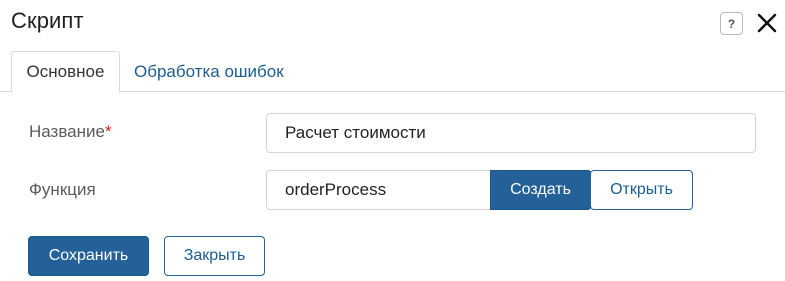 This screenshot has width=785, height=281. What do you see at coordinates (62, 189) in the screenshot?
I see `function-field-label: Функция` at bounding box center [62, 189].